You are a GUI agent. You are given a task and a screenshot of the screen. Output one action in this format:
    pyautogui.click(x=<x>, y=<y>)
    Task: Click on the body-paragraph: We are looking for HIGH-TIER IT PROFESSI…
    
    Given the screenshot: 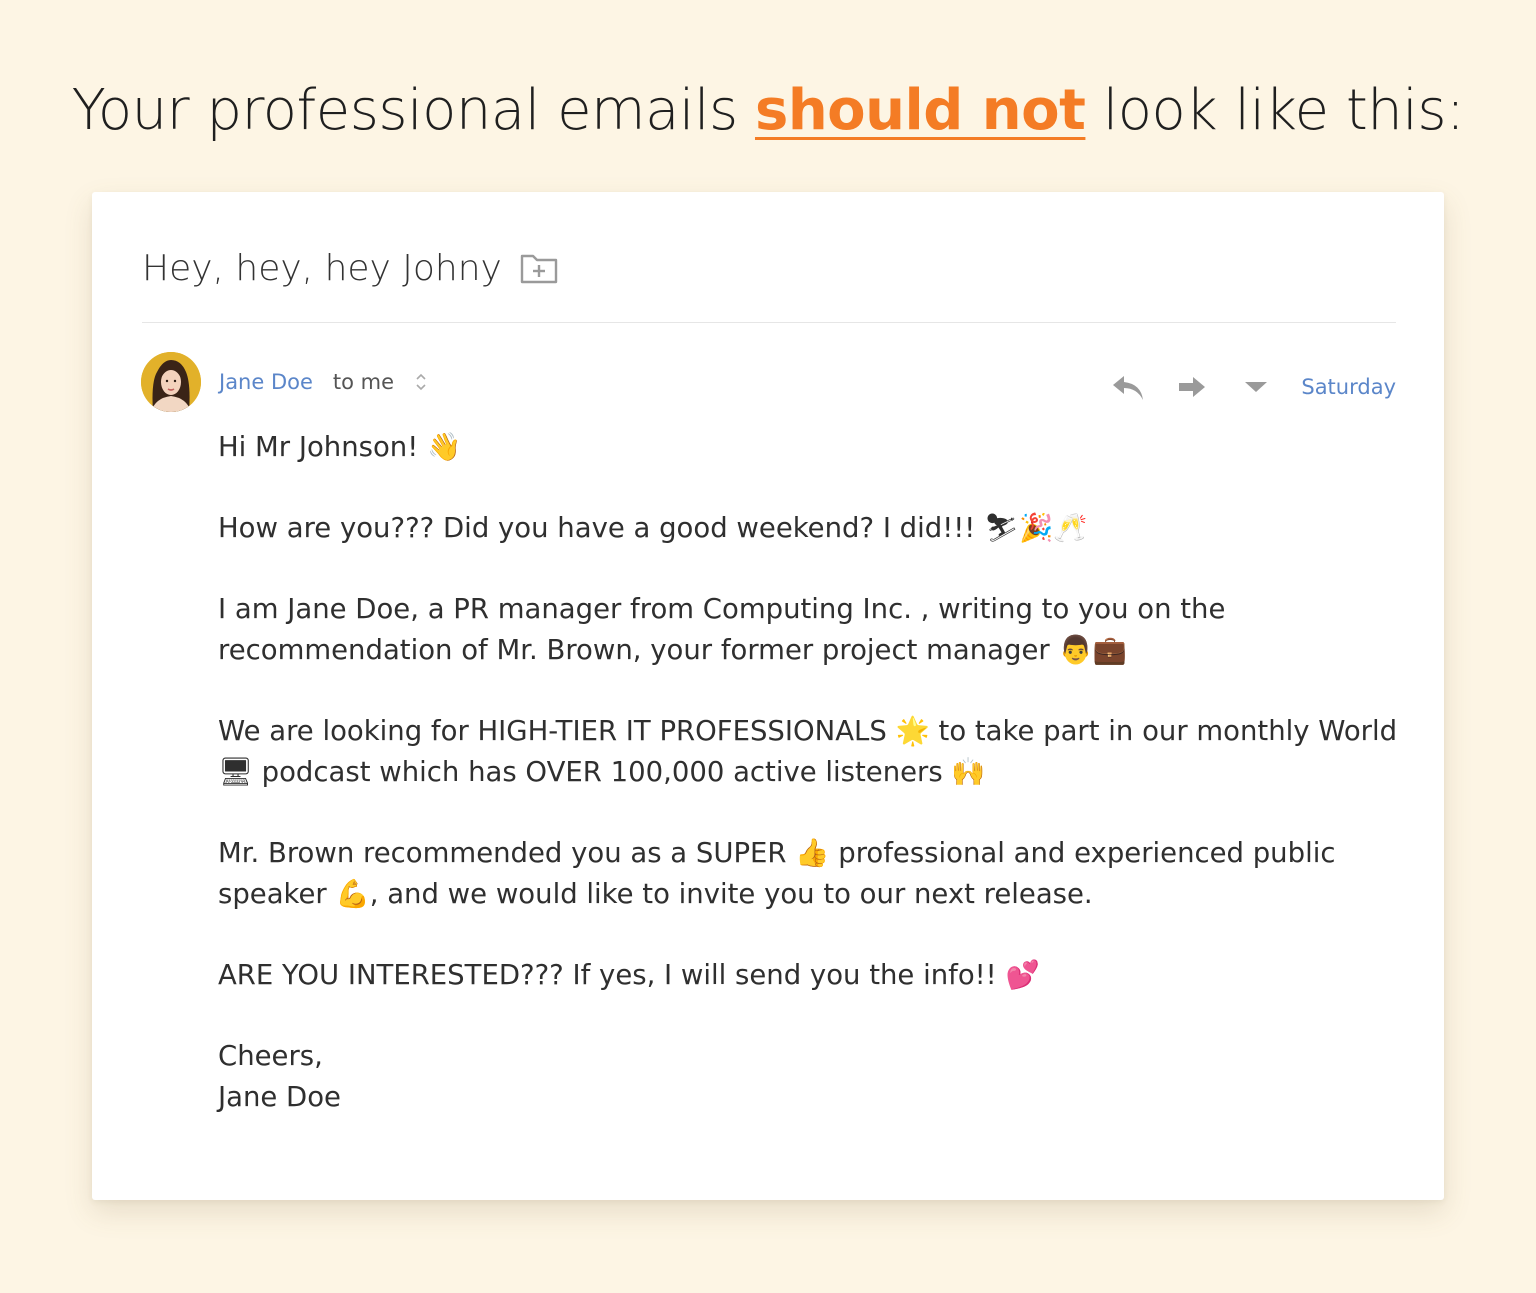 What is the action you would take?
    pyautogui.click(x=808, y=751)
    